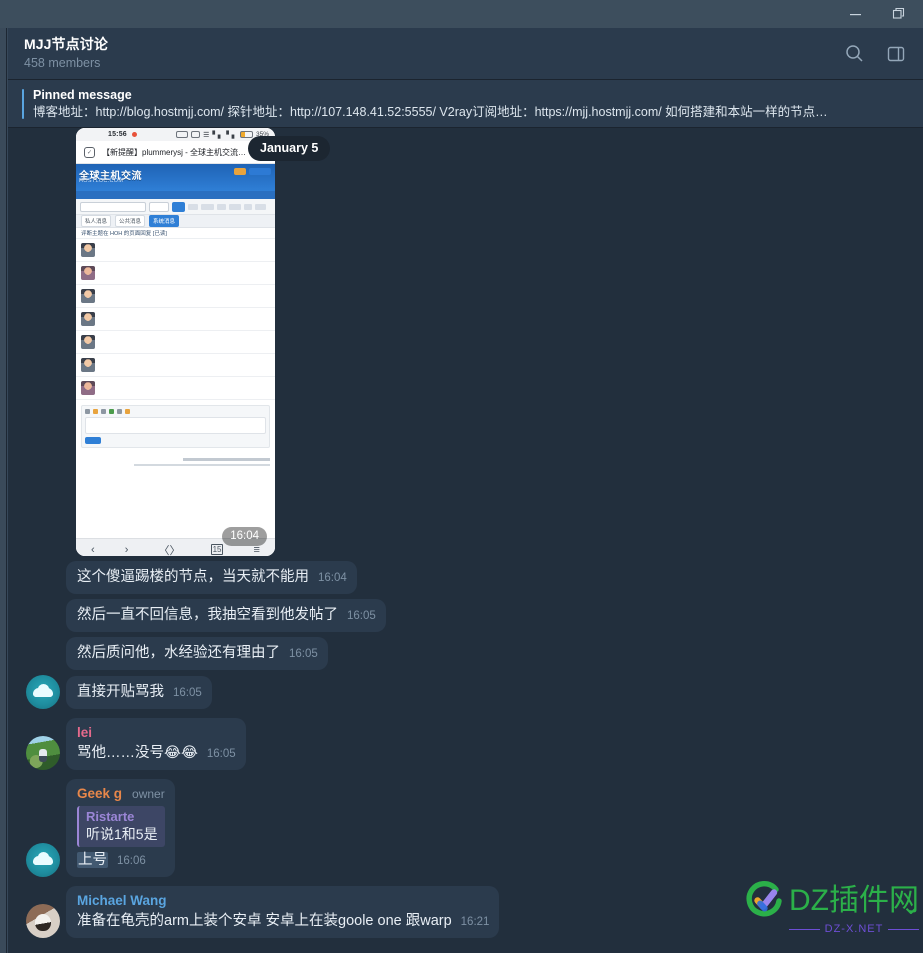  Describe the element at coordinates (178, 206) in the screenshot. I see `forum-search-button` at that location.